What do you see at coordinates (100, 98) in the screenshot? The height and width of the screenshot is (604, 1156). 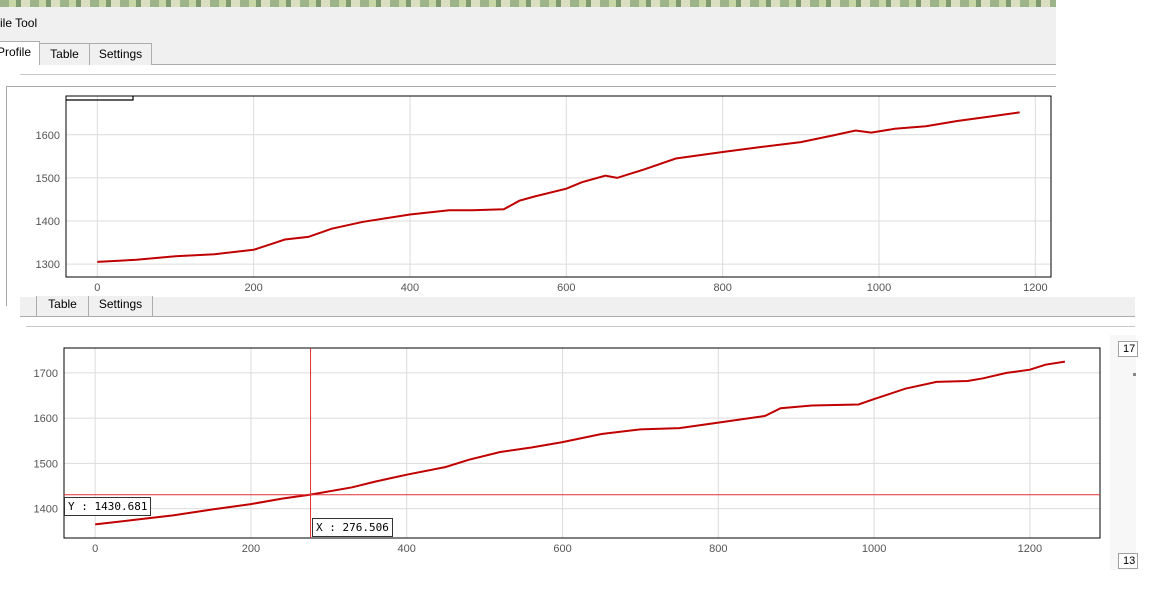 I see `frame-tab-notch` at bounding box center [100, 98].